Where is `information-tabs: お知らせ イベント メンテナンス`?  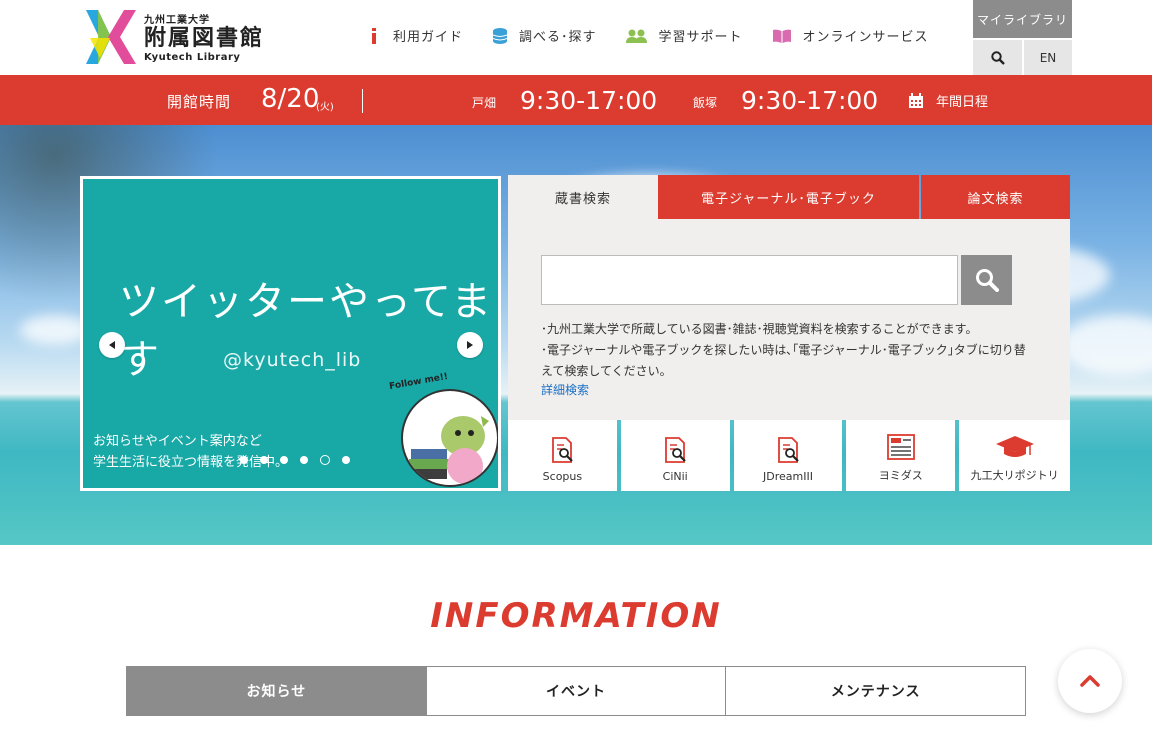
information-tabs: お知らせ イベント メンテナンス is located at coordinates (576, 691).